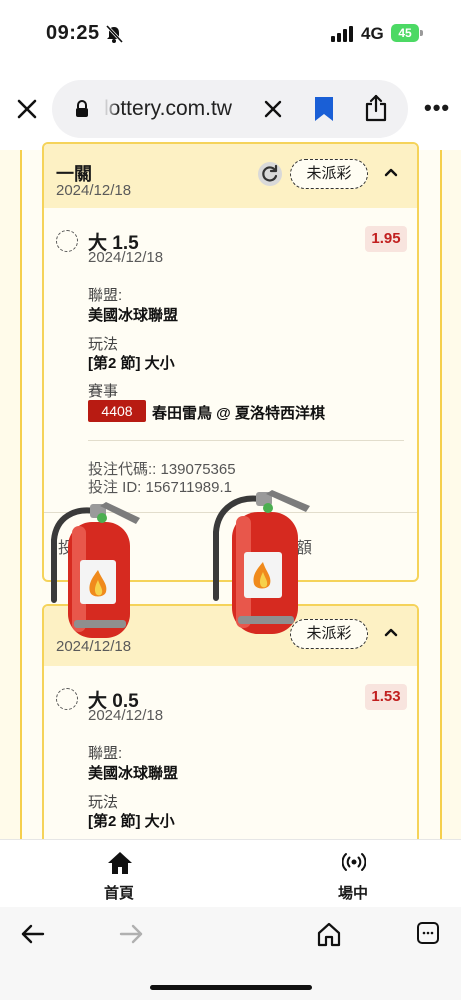 Image resolution: width=461 pixels, height=1000 pixels. Describe the element at coordinates (120, 875) in the screenshot. I see `nav-item-home: 首頁` at that location.